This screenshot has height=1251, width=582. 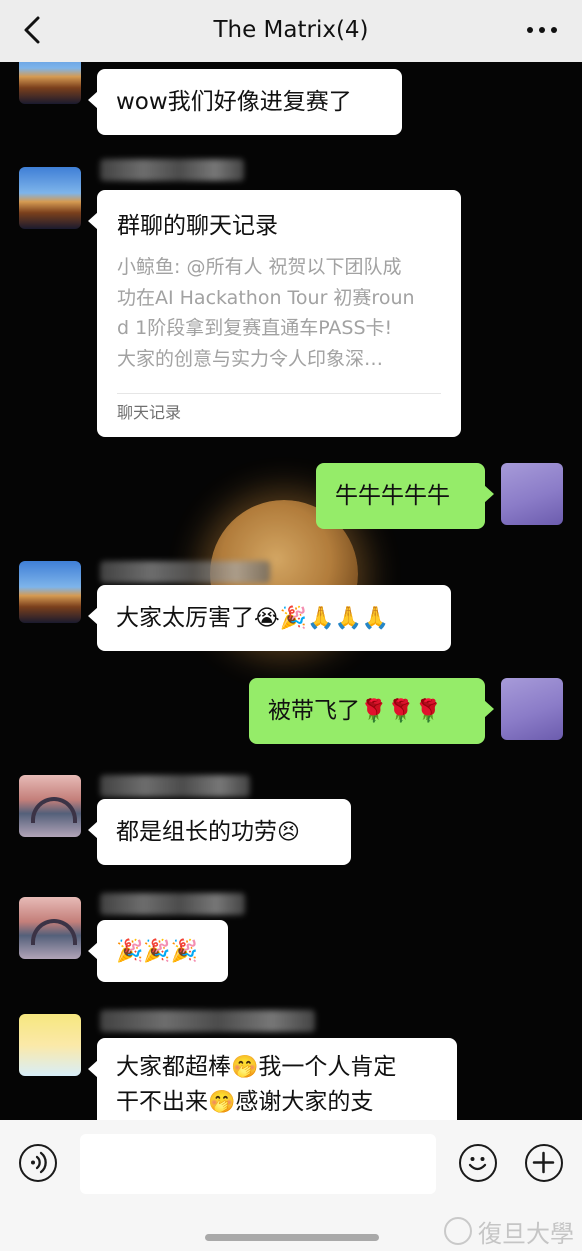 I want to click on message-text: 干不出来, so click(x=162, y=1102).